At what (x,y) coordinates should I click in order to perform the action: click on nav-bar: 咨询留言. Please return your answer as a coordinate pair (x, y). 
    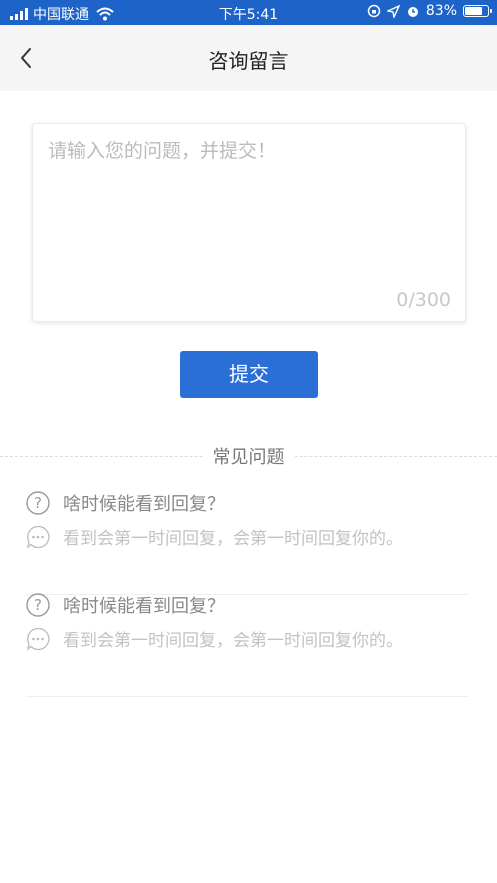
    Looking at the image, I should click on (248, 58).